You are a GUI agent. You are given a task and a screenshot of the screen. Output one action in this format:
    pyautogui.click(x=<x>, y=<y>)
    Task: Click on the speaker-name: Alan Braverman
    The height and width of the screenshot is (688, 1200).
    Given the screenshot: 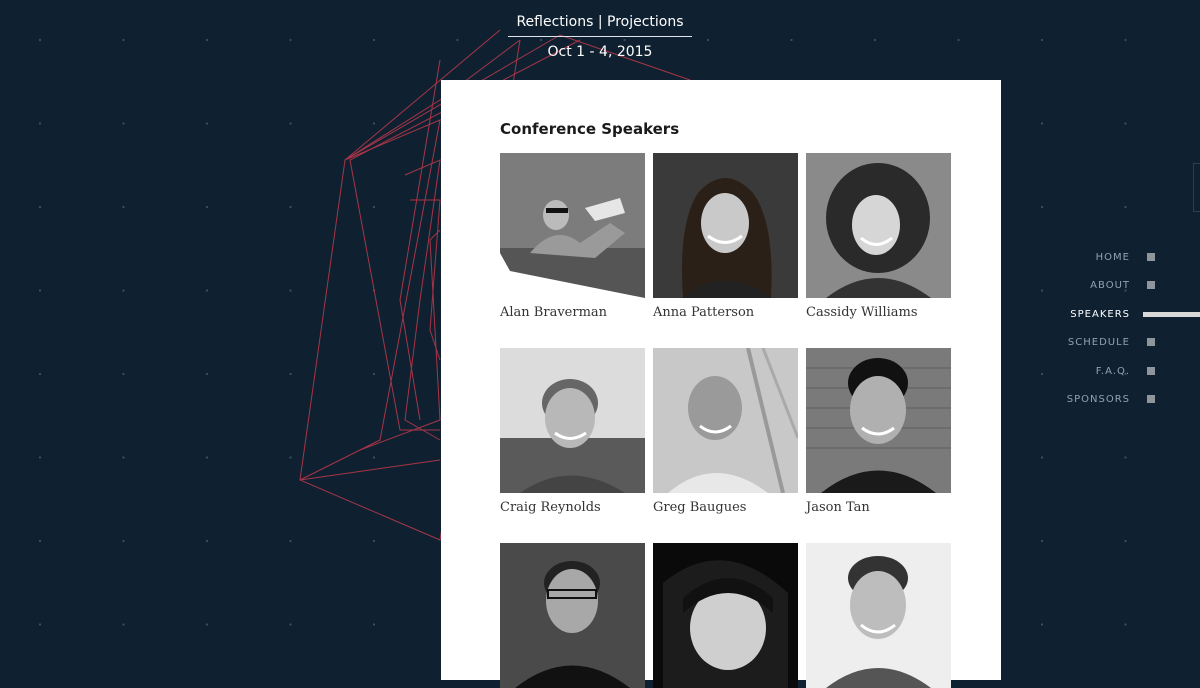 What is the action you would take?
    pyautogui.click(x=553, y=312)
    